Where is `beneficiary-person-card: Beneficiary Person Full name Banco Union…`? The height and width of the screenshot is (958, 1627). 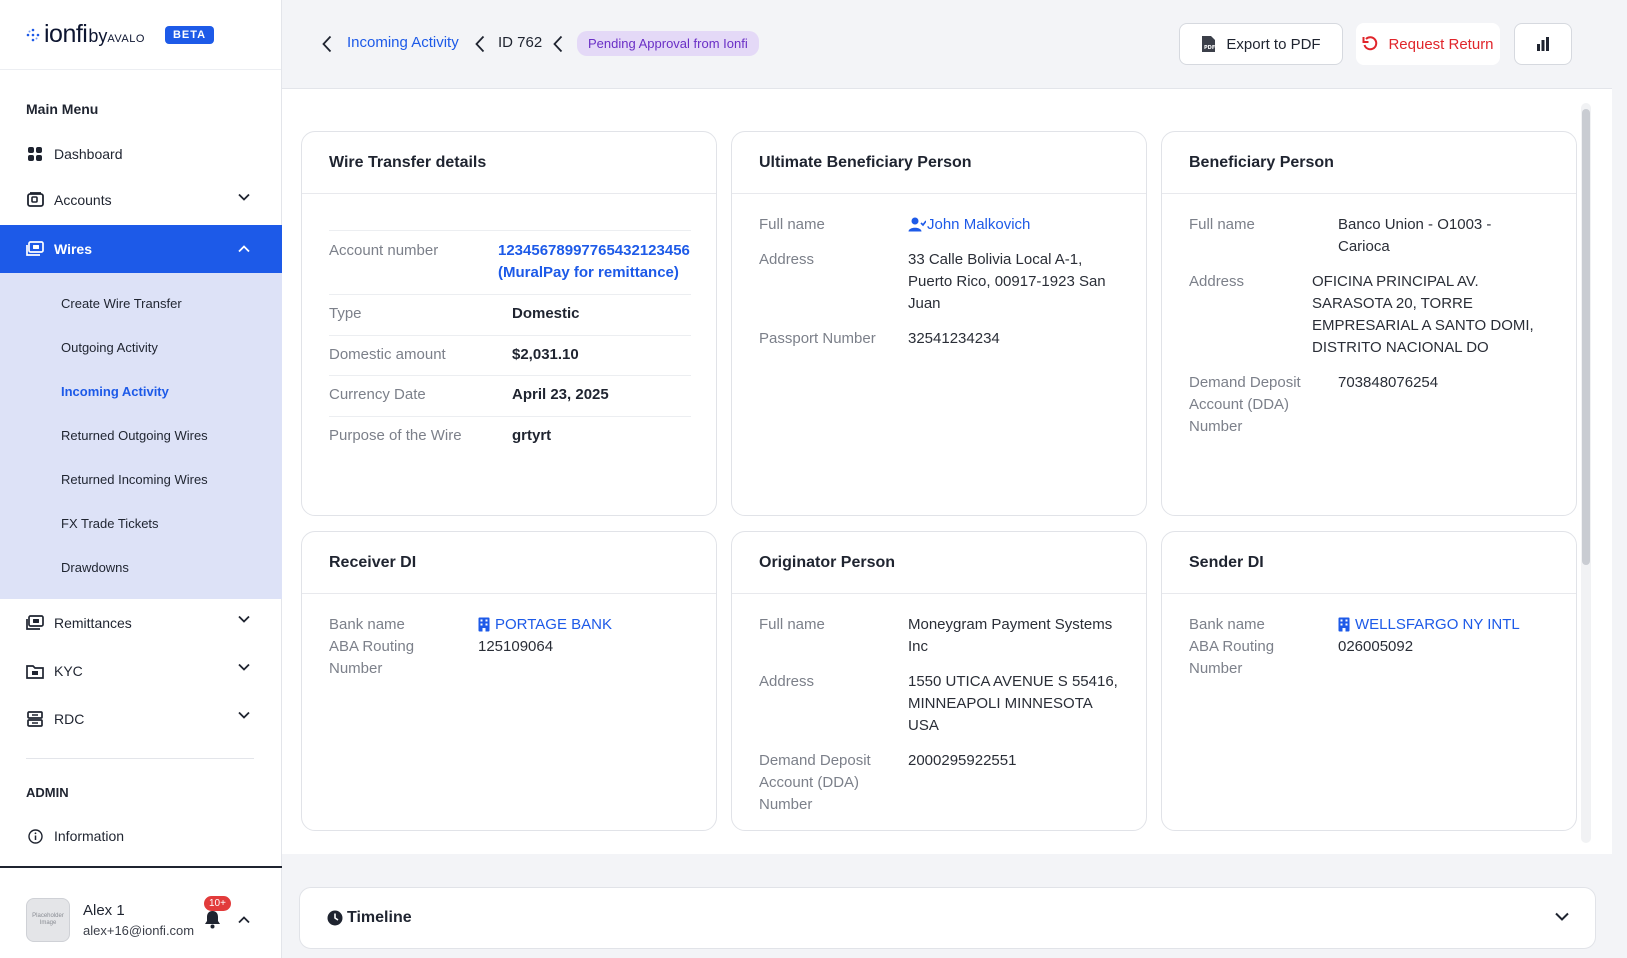
beneficiary-person-card: Beneficiary Person Full name Banco Union… is located at coordinates (1369, 323).